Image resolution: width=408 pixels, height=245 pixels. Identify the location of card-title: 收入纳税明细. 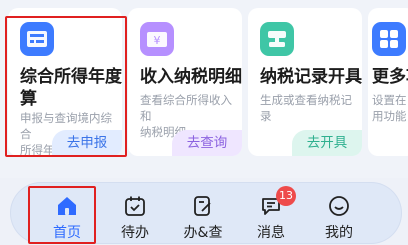
(191, 77).